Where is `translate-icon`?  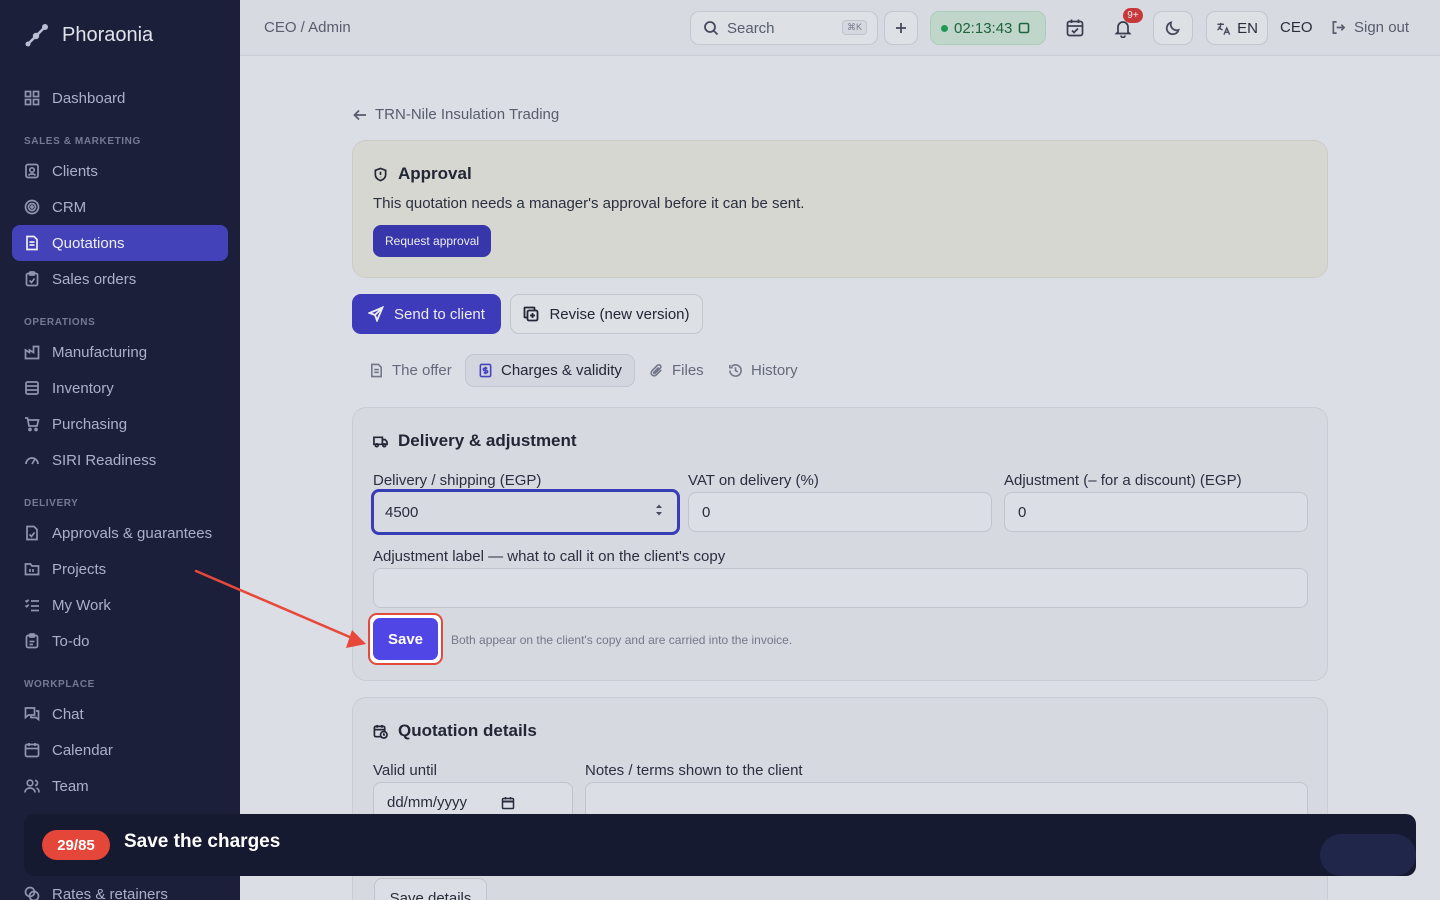 translate-icon is located at coordinates (1224, 28).